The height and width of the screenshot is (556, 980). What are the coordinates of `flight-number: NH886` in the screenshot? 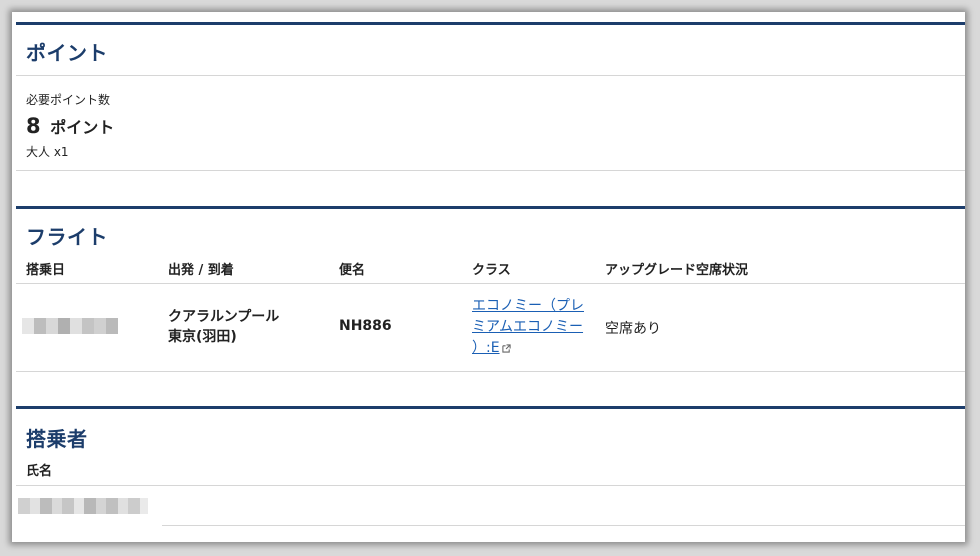 It's located at (365, 326).